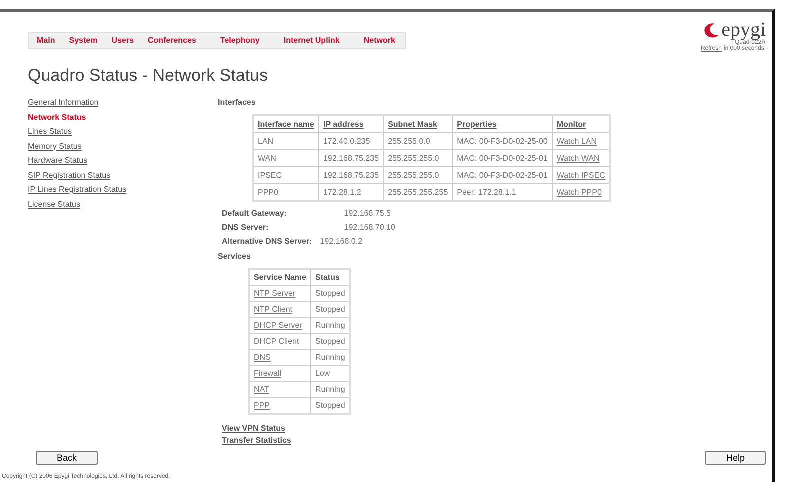 Image resolution: width=791 pixels, height=485 pixels. Describe the element at coordinates (148, 76) in the screenshot. I see `page-title: Quadro Status - Network Status` at that location.